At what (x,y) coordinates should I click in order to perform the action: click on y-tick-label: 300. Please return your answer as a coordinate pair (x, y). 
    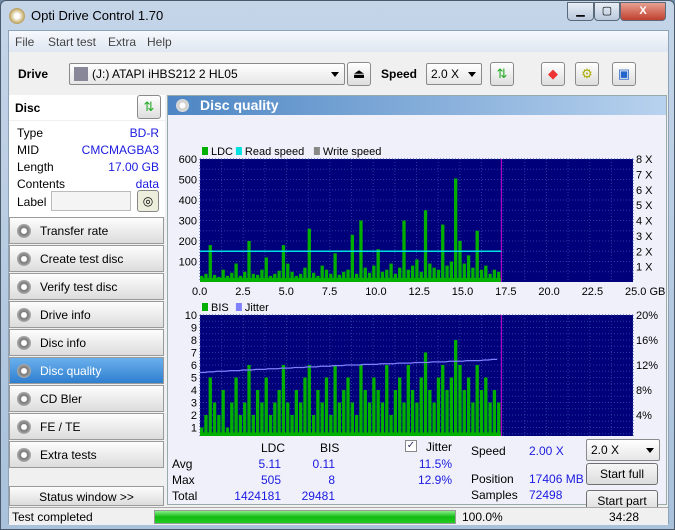
    Looking at the image, I should click on (188, 222).